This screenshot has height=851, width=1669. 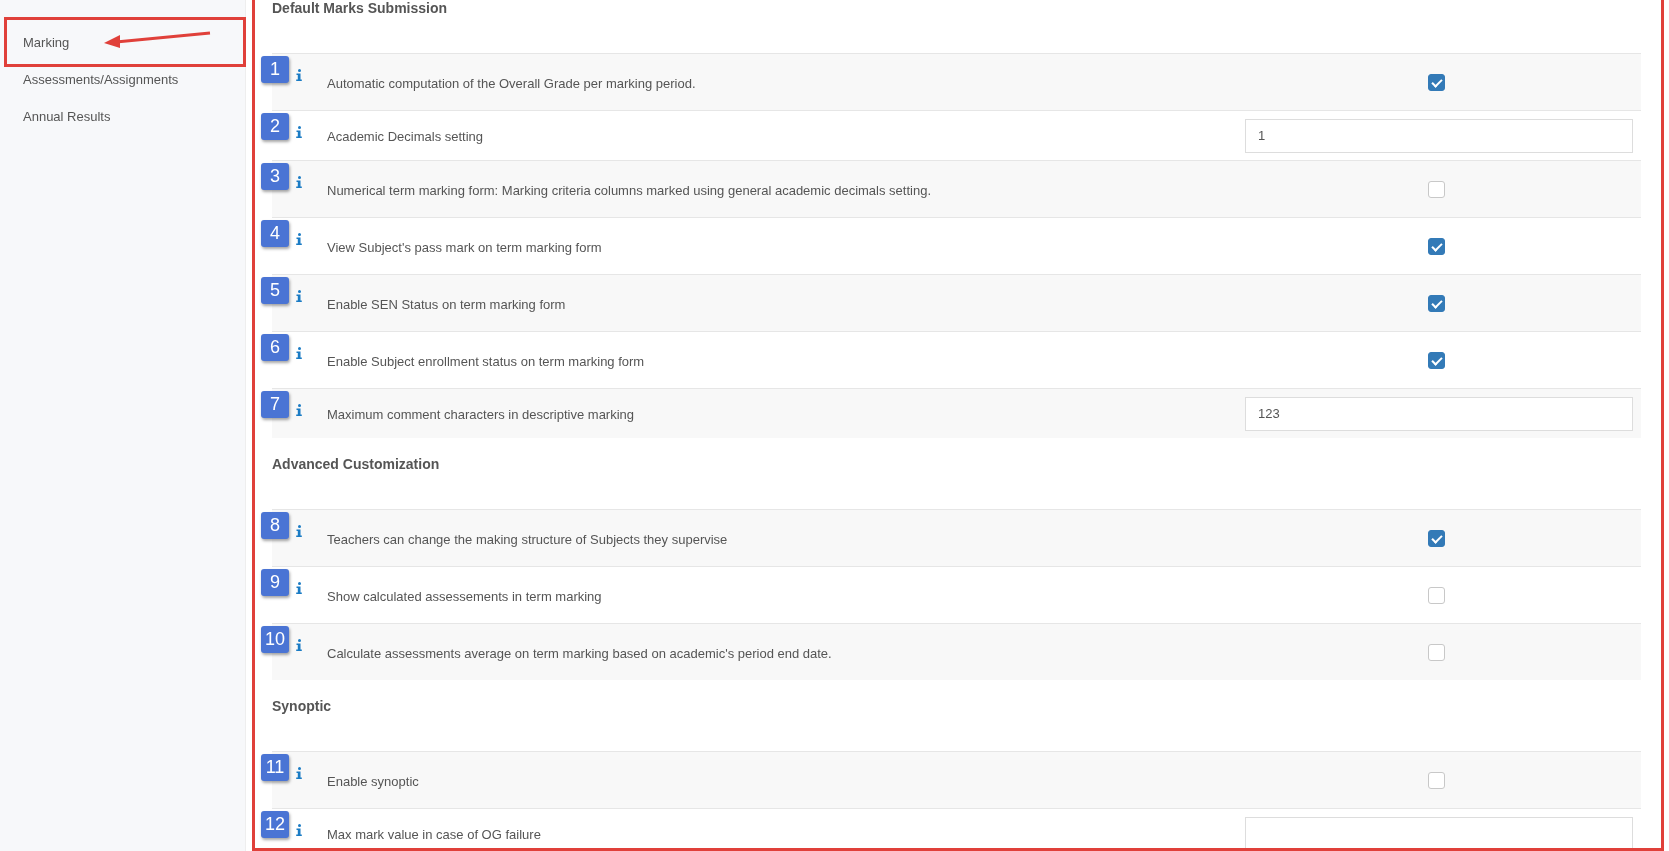 I want to click on setting-label: Teachers can change the making structure of Subjects they supervise, so click(x=527, y=539).